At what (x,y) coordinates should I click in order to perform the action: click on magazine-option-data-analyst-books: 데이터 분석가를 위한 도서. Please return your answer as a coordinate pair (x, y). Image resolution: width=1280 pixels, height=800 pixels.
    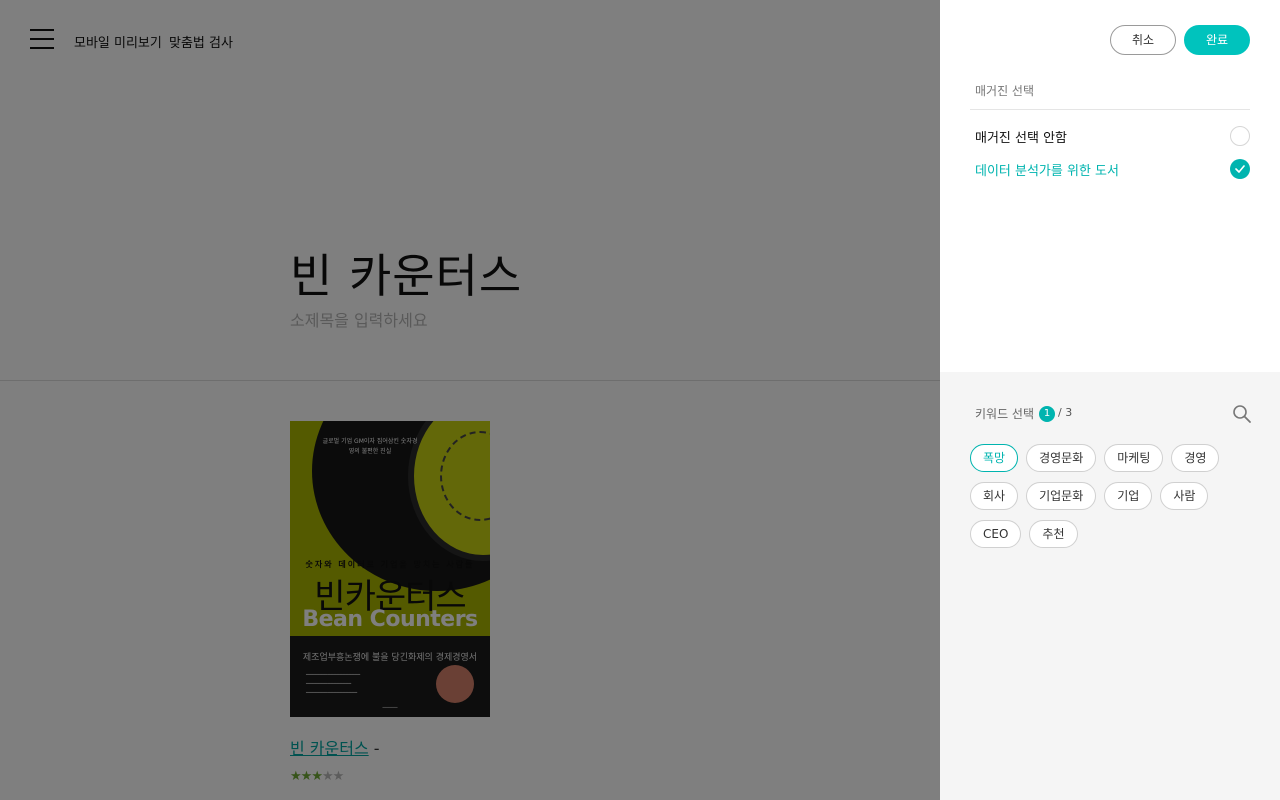
    Looking at the image, I should click on (1110, 169).